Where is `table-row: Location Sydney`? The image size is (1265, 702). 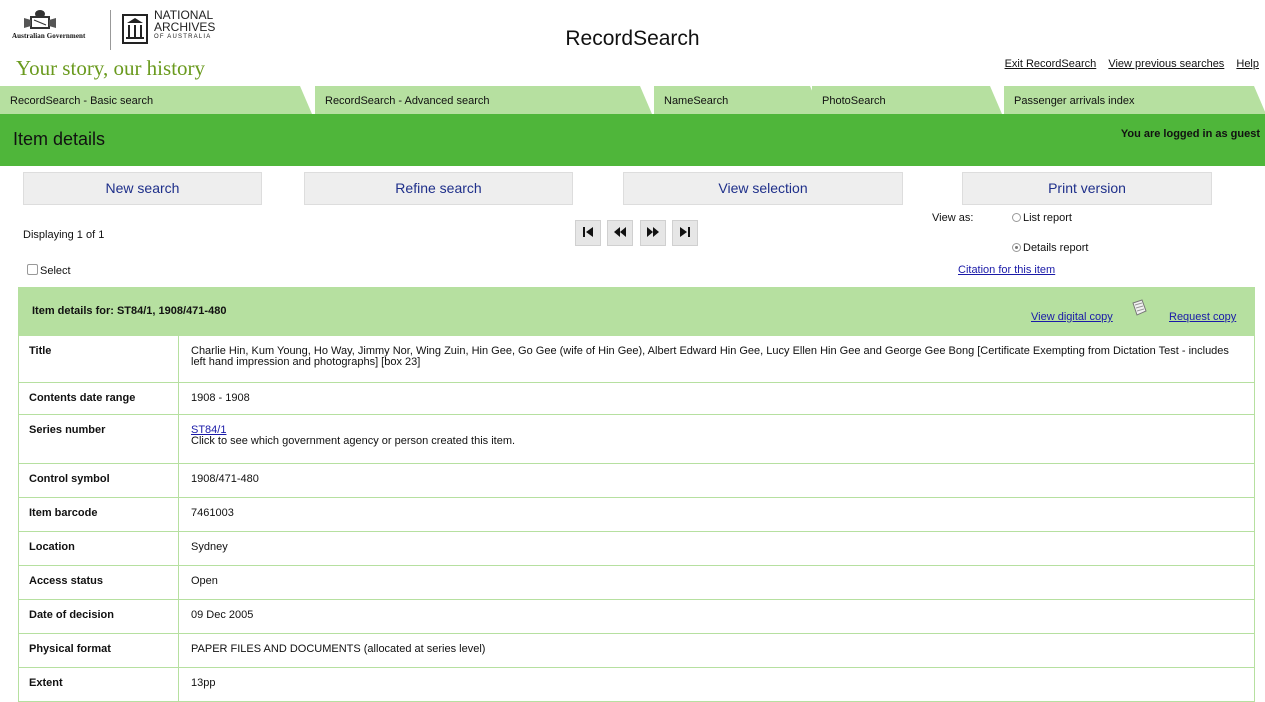
table-row: Location Sydney is located at coordinates (636, 548).